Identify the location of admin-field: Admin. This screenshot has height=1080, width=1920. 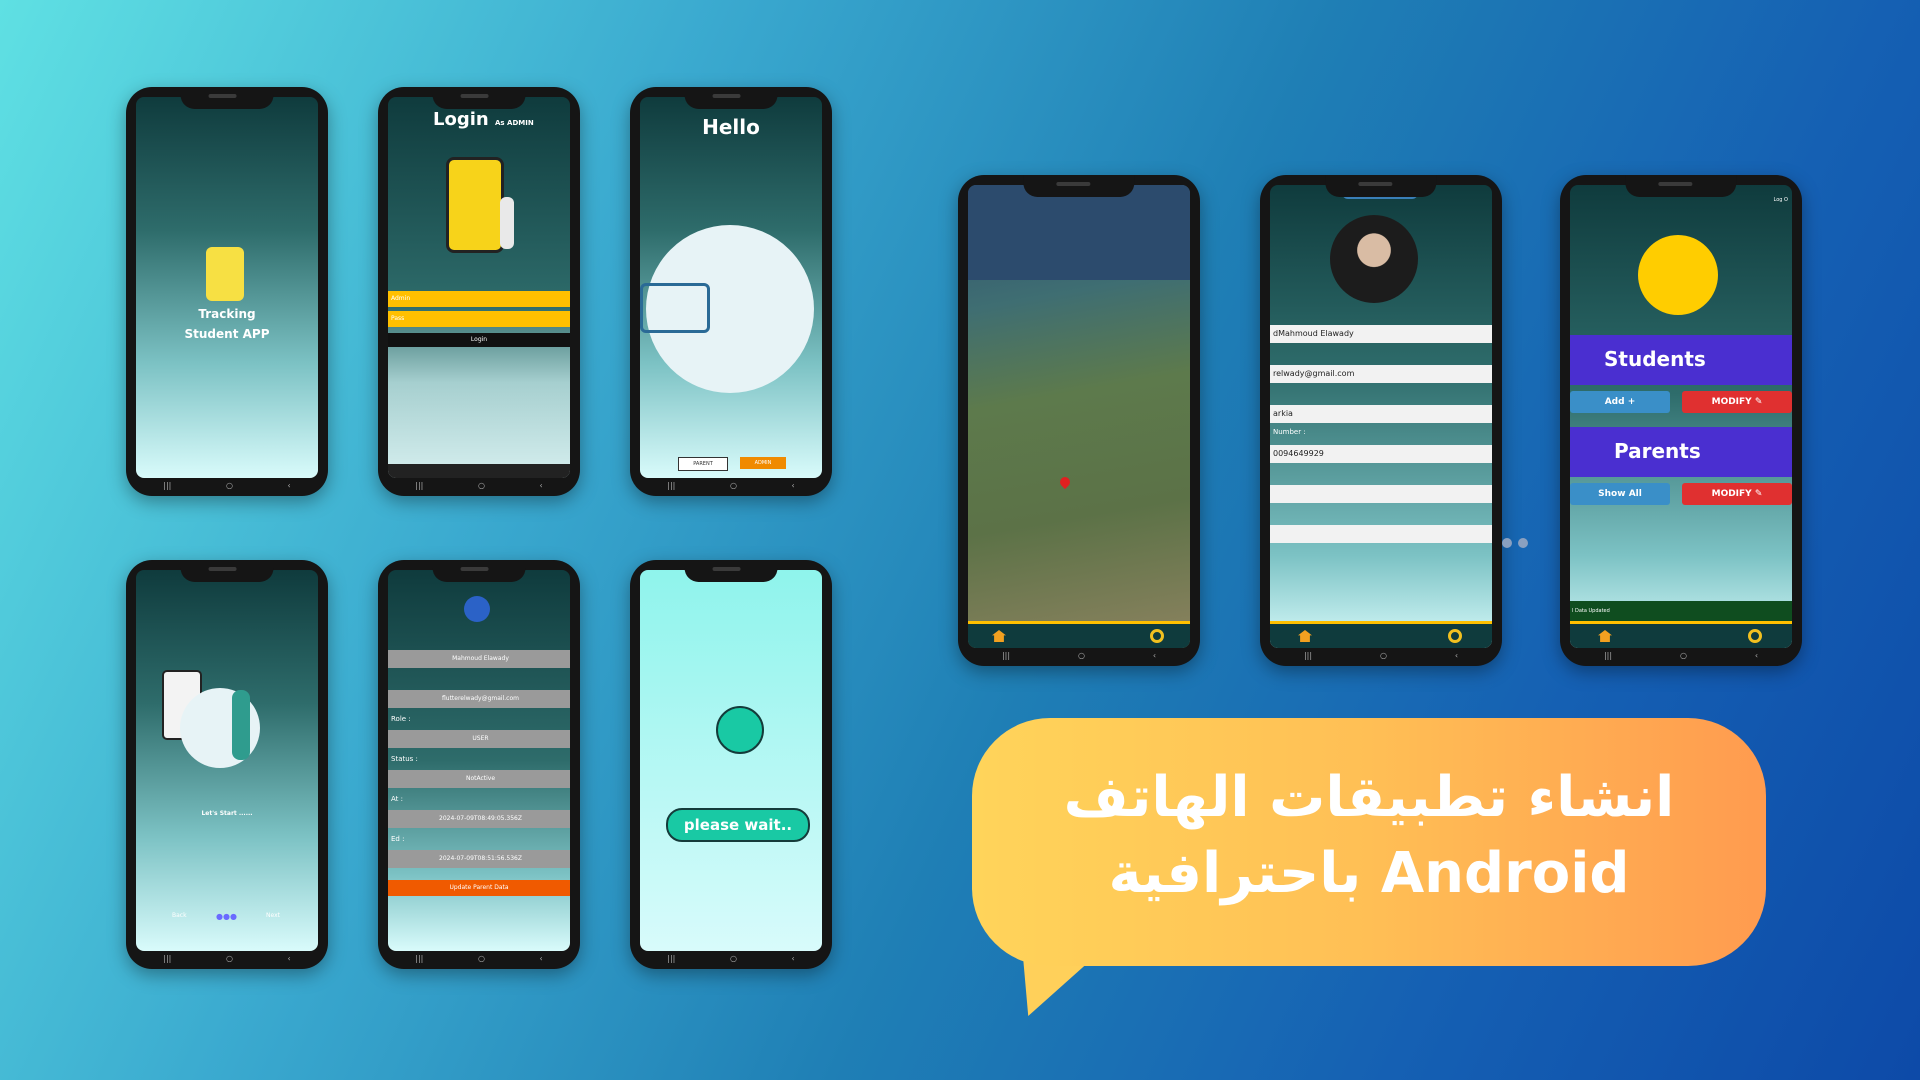
(479, 299).